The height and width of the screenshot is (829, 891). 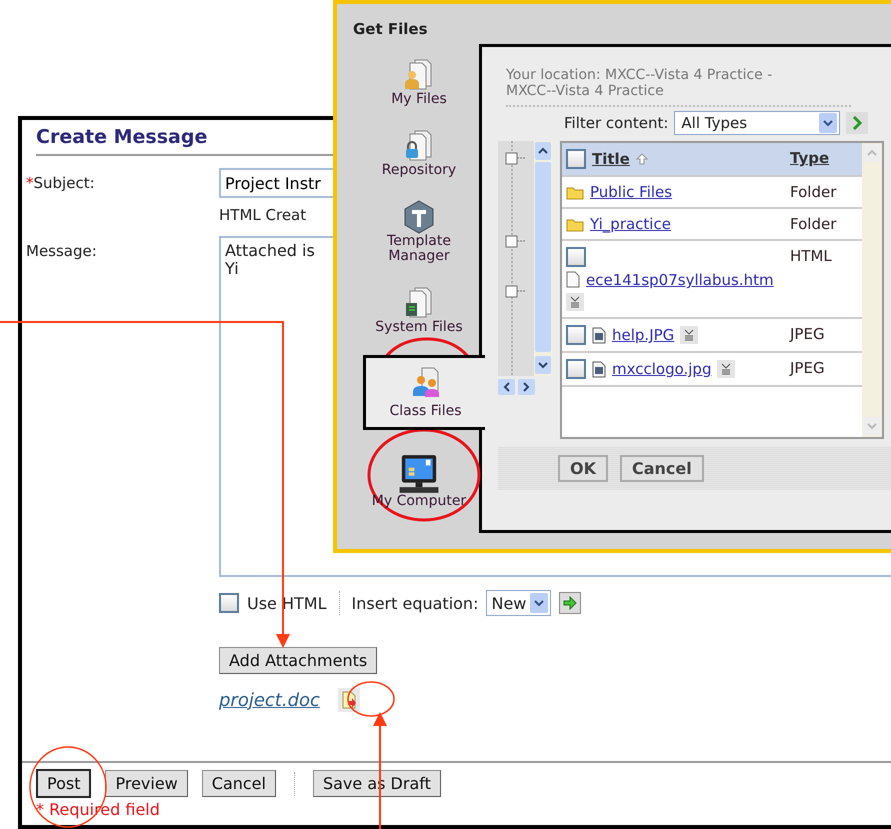 What do you see at coordinates (232, 269) in the screenshot?
I see `message-text: Yi` at bounding box center [232, 269].